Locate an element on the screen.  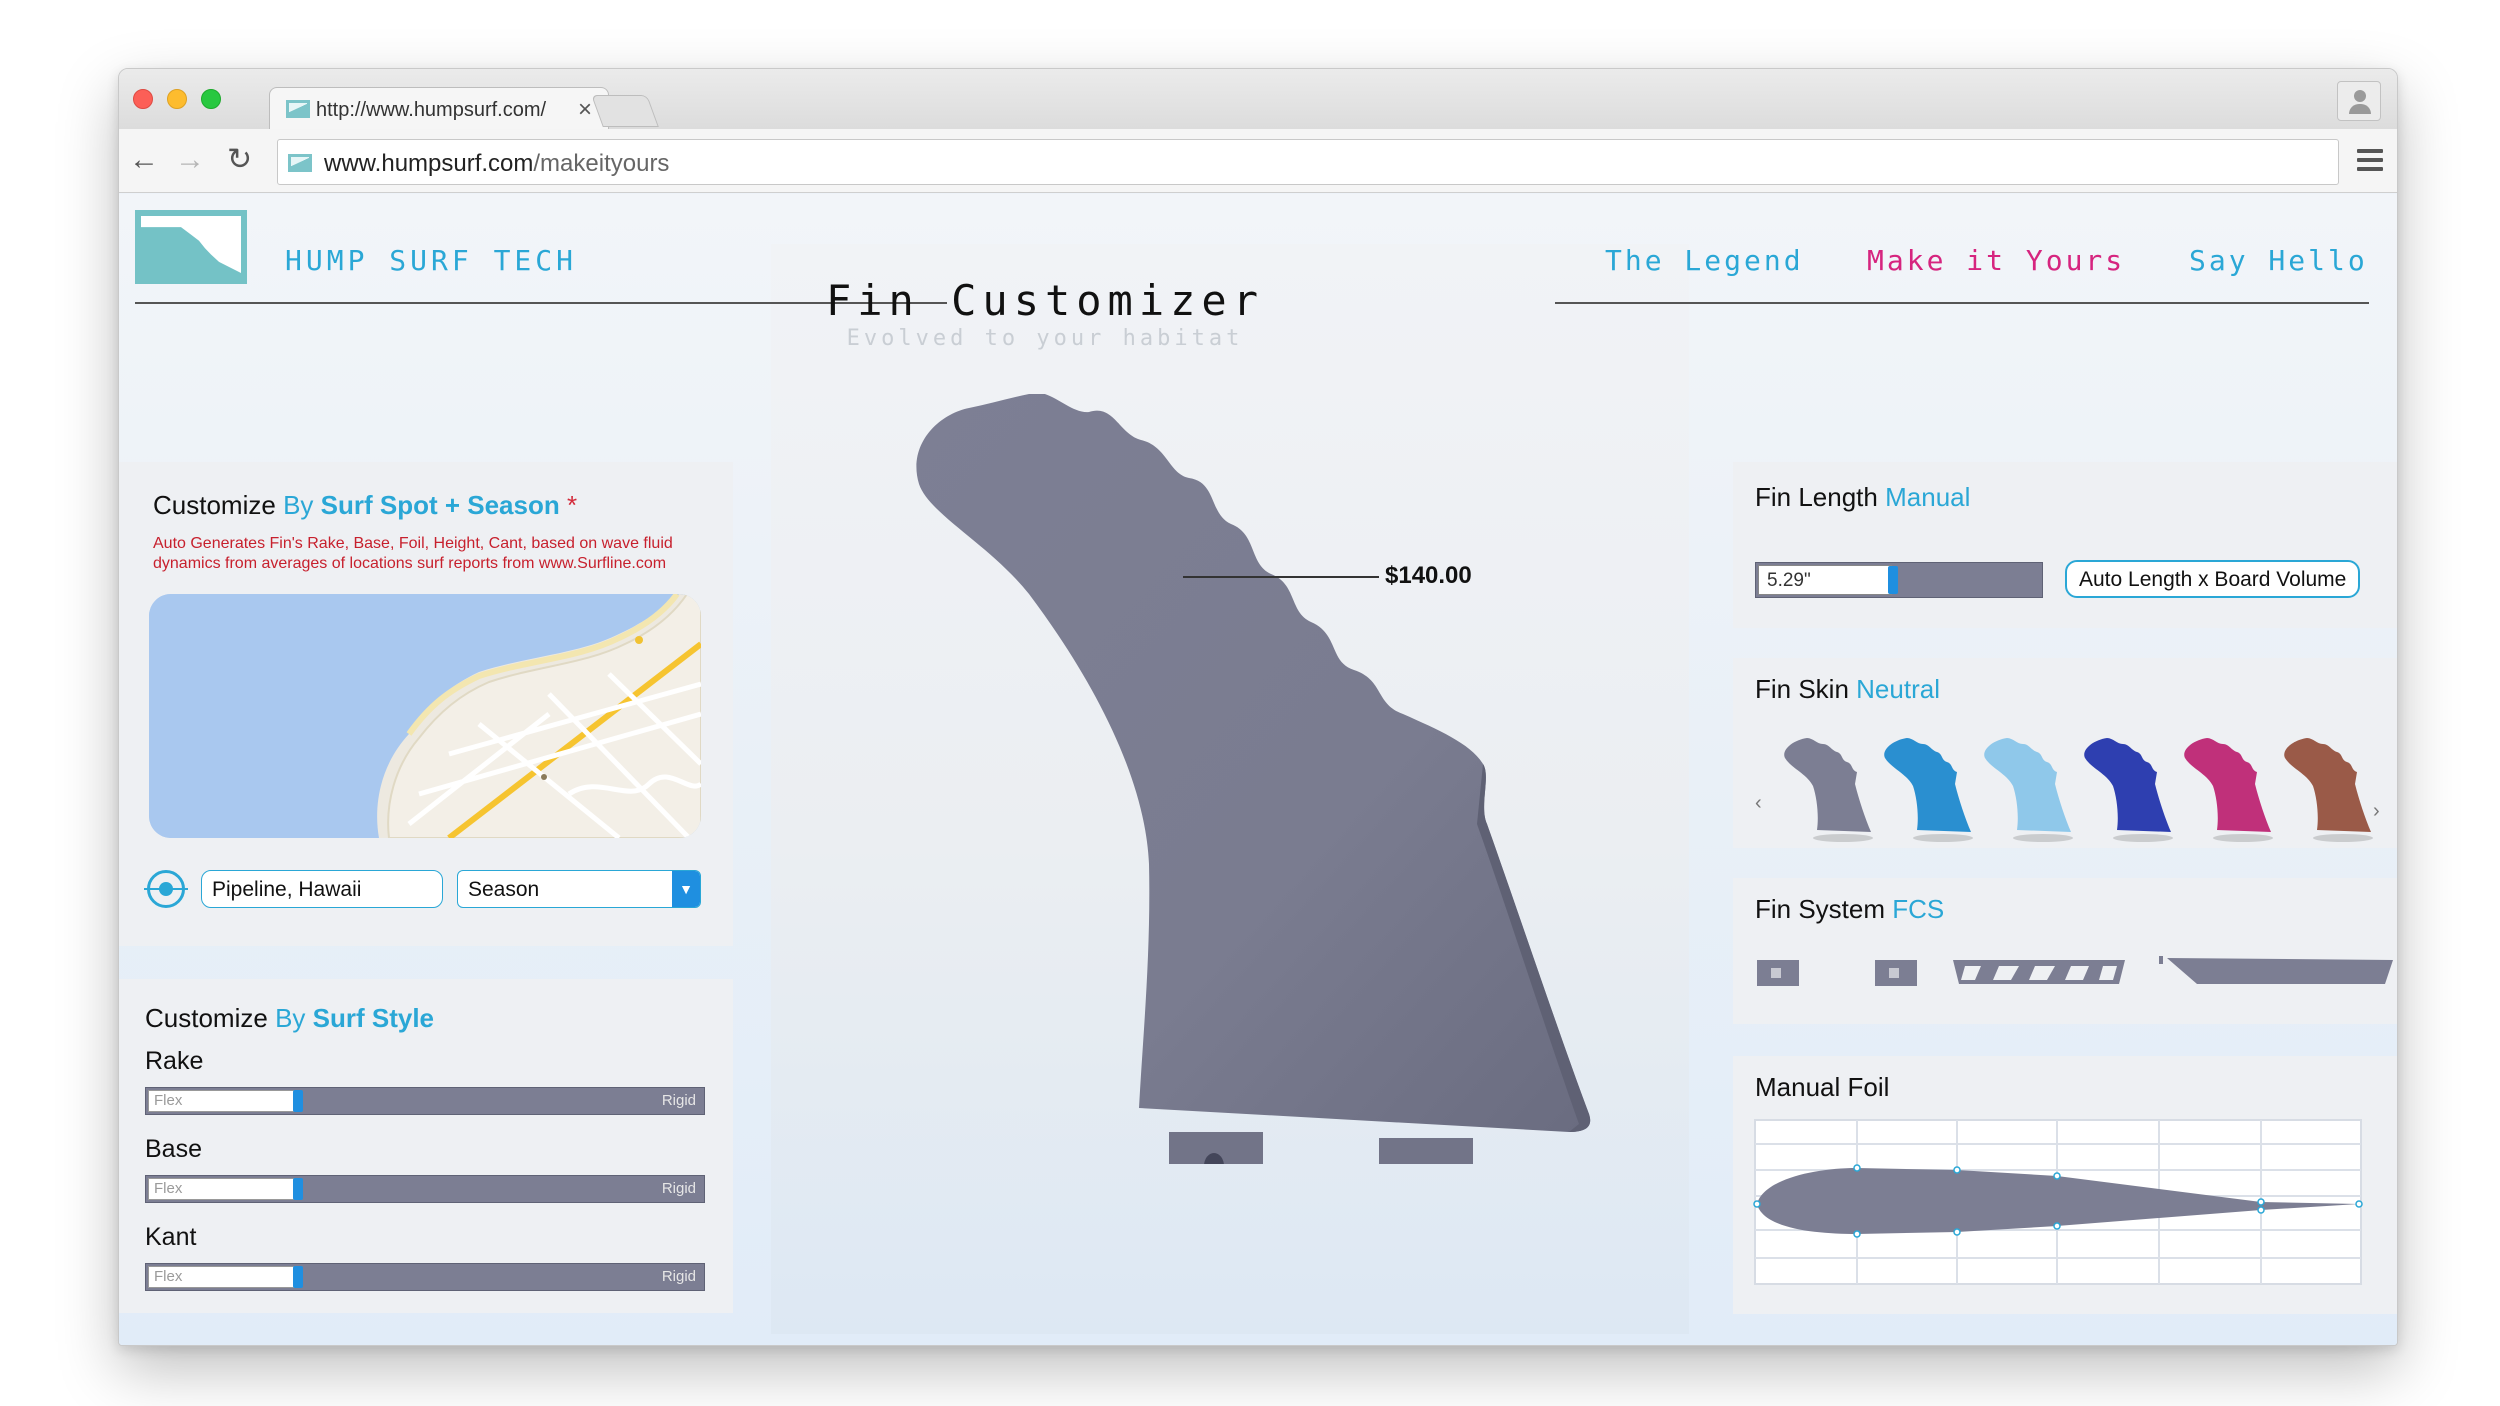
slider-label-rake: Rake is located at coordinates (174, 1061).